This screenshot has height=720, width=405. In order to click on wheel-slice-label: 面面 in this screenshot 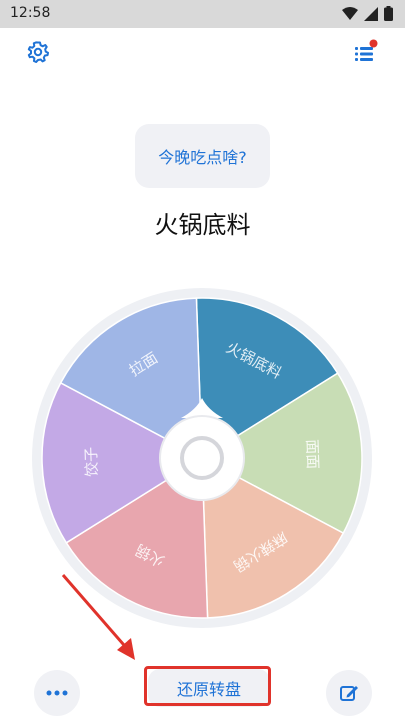, I will do `click(312, 454)`.